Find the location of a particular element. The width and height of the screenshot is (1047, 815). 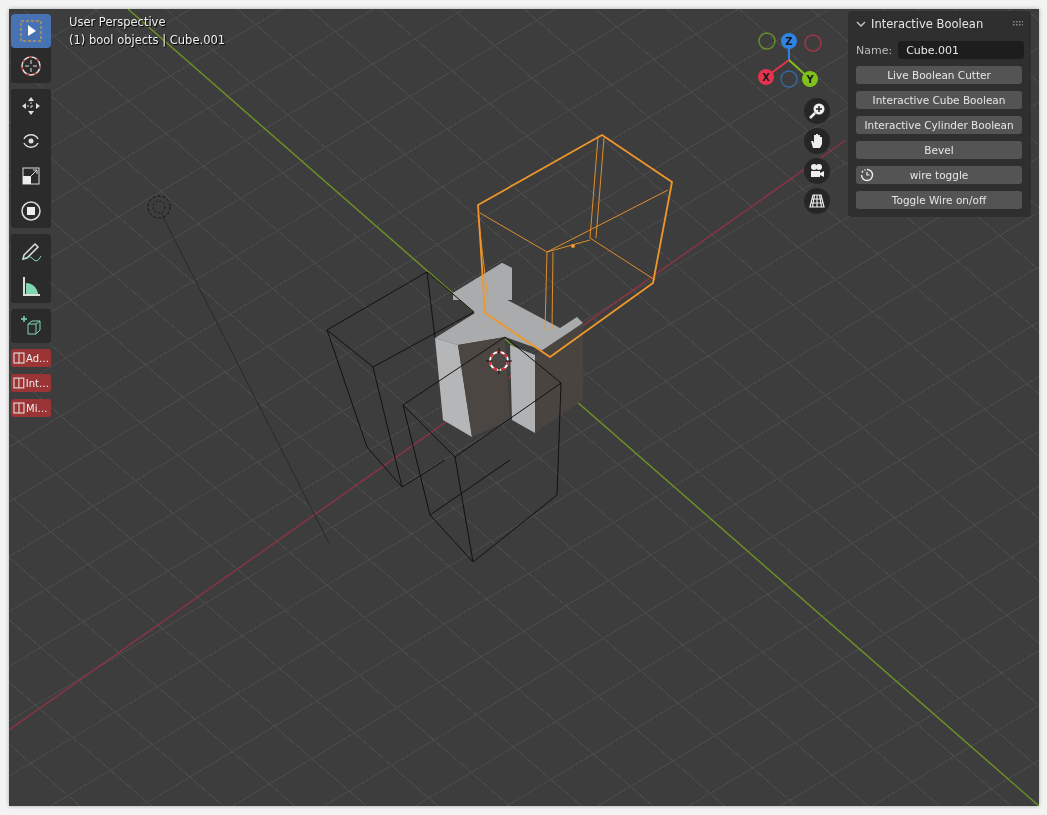

grid-icon is located at coordinates (817, 201).